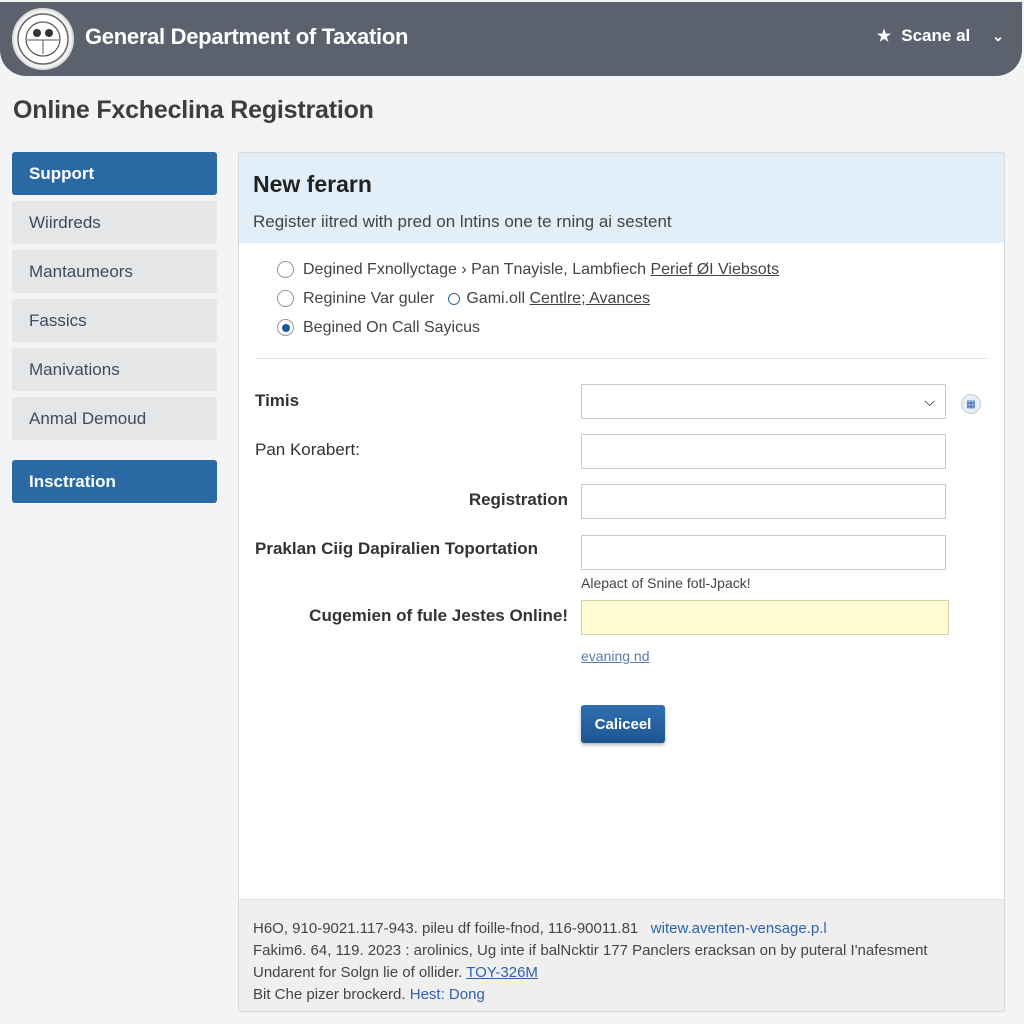 This screenshot has height=1024, width=1024. What do you see at coordinates (936, 35) in the screenshot?
I see `user-name: Scane al` at bounding box center [936, 35].